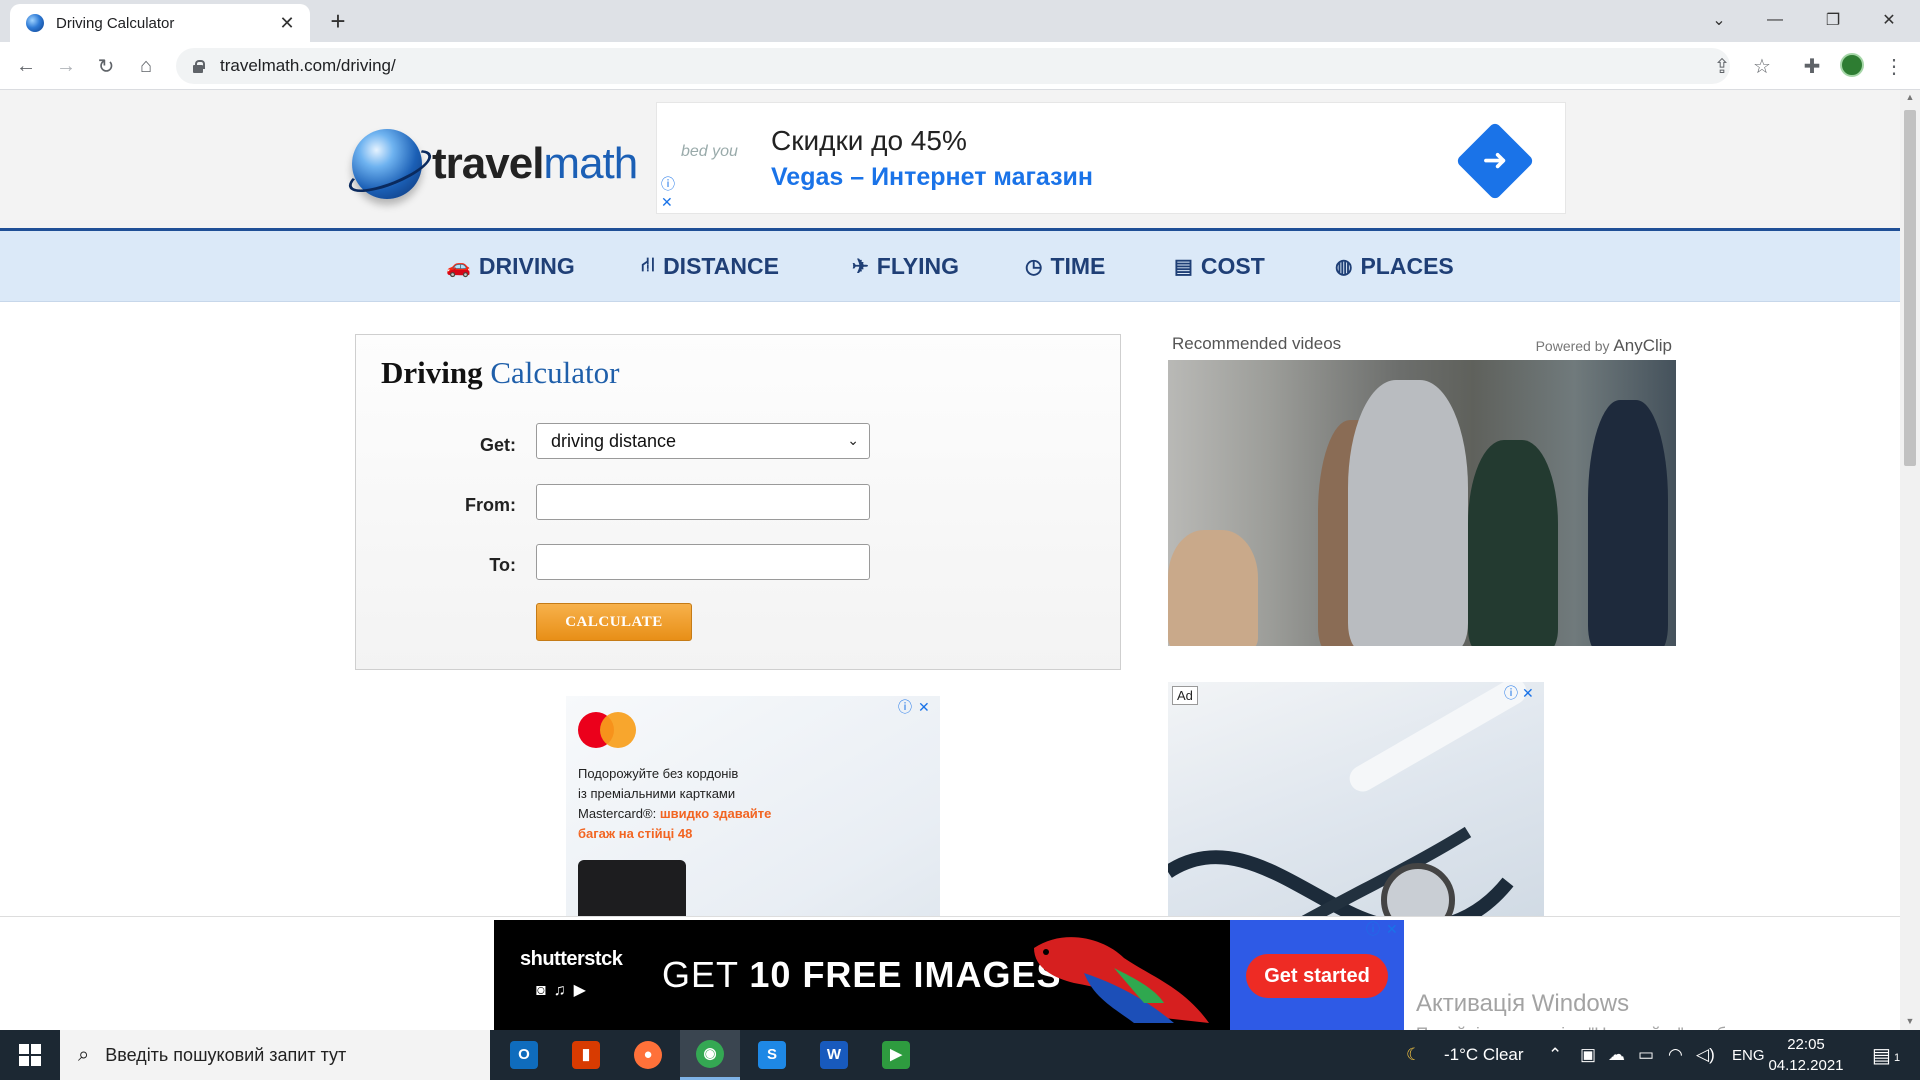  Describe the element at coordinates (1812, 66) in the screenshot. I see `extensions-puzzle-icon: ✚` at that location.